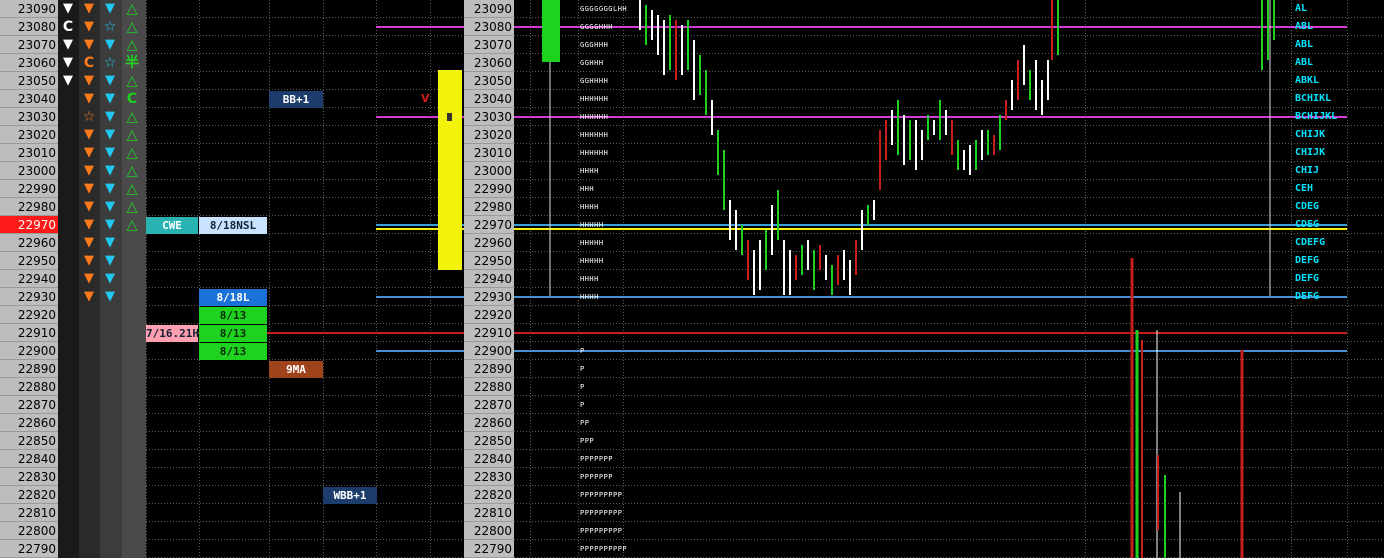 The image size is (1384, 558). Describe the element at coordinates (296, 369) in the screenshot. I see `level-tag: 9MA` at that location.